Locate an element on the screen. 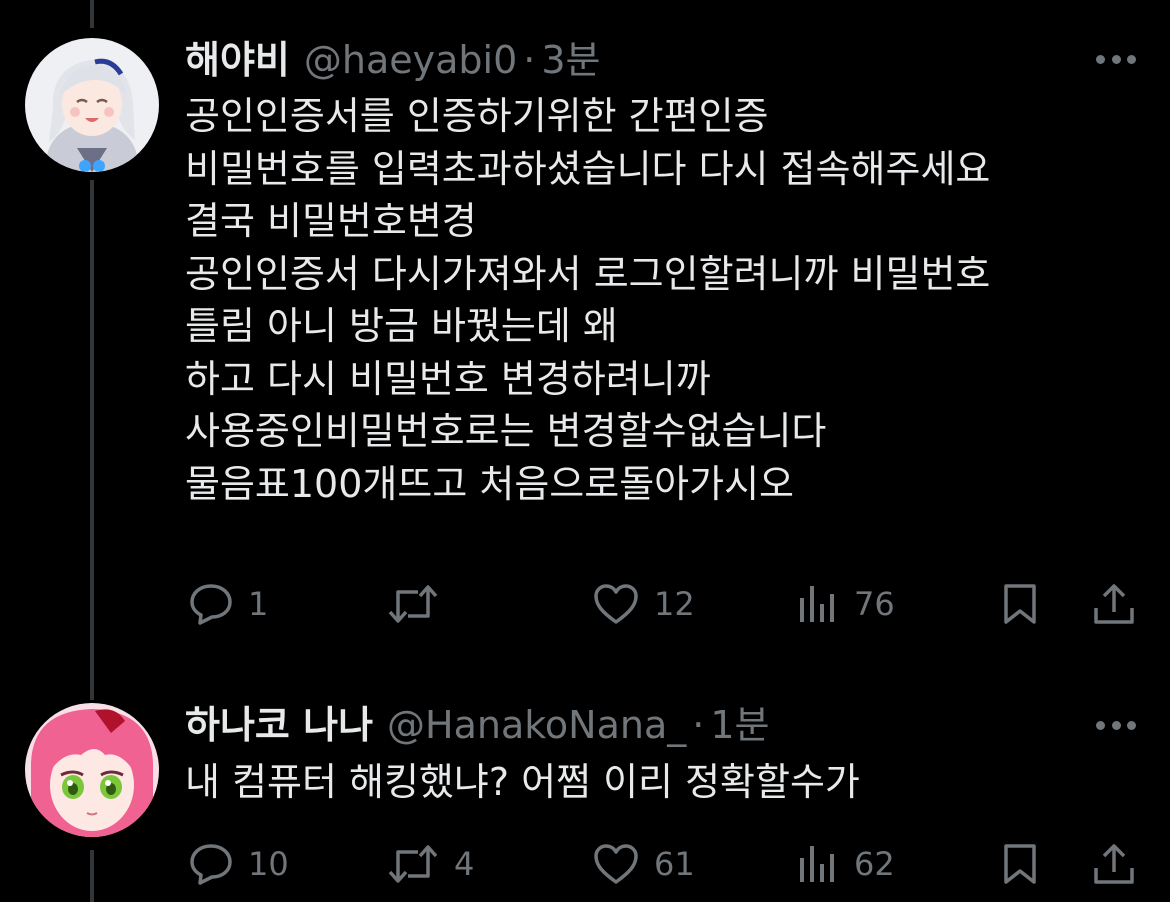  like-button: 12 is located at coordinates (643, 604).